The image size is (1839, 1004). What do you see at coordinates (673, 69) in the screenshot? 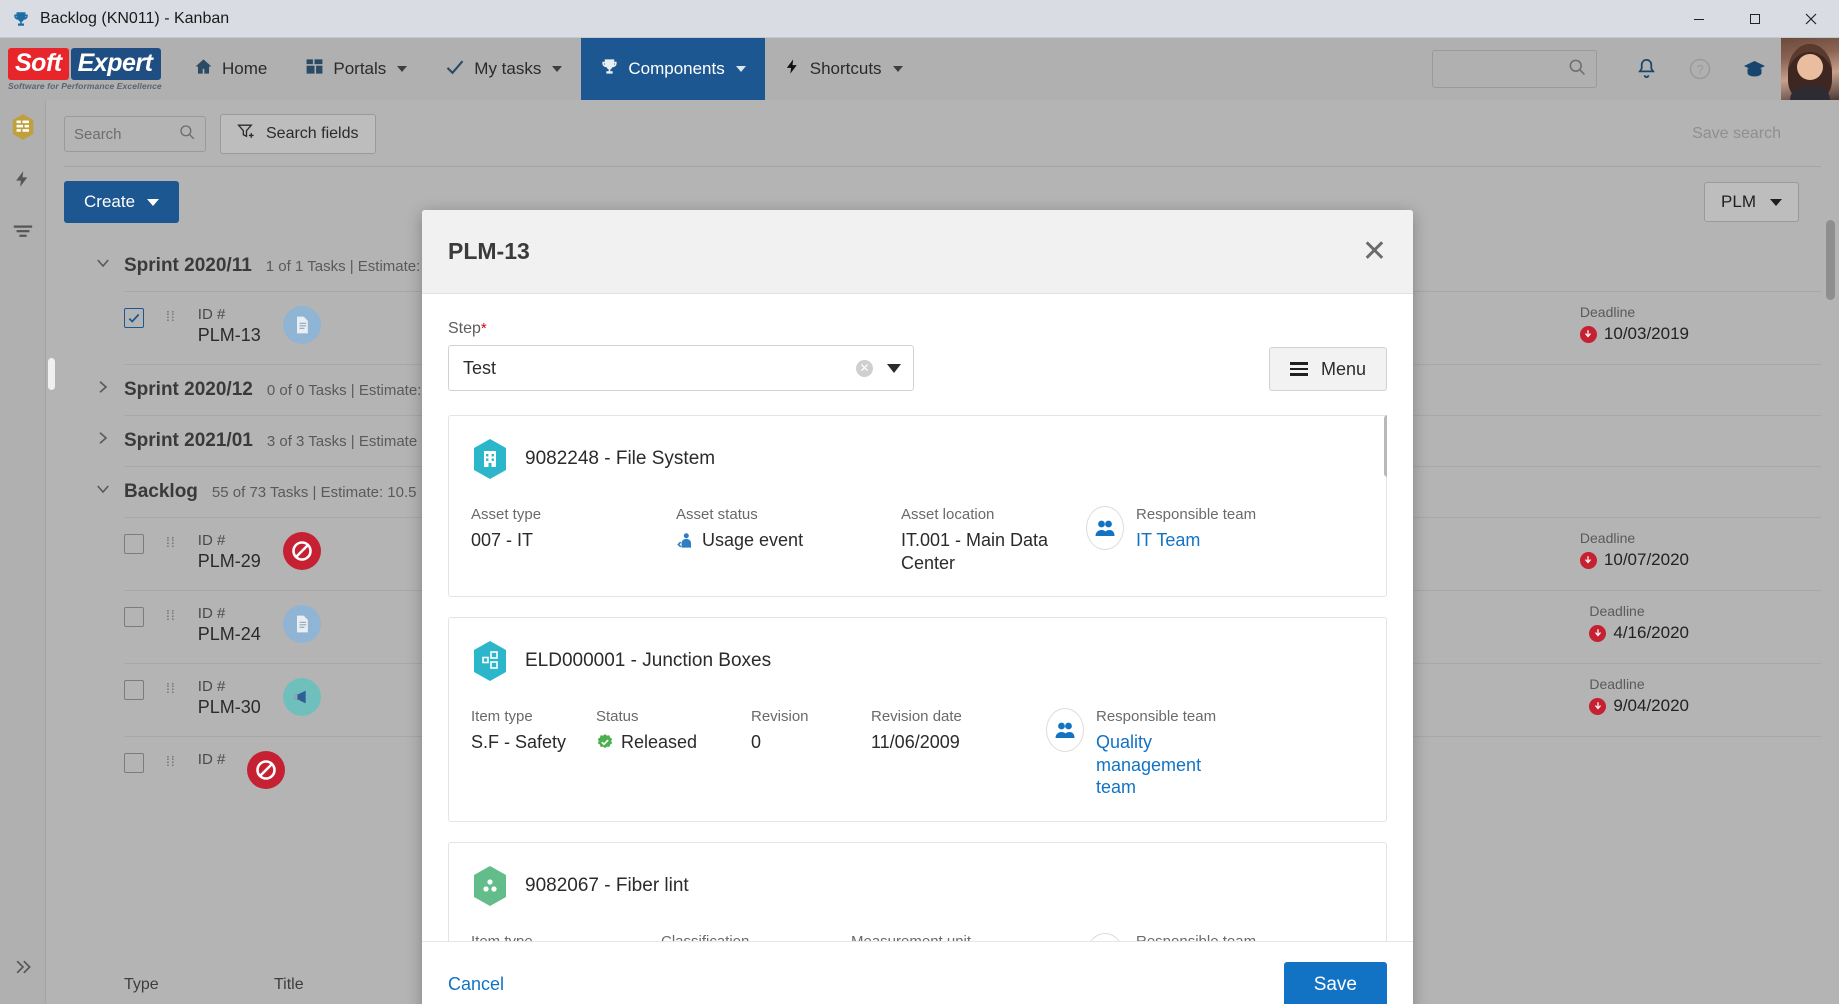
I see `nav-item-components: Components` at bounding box center [673, 69].